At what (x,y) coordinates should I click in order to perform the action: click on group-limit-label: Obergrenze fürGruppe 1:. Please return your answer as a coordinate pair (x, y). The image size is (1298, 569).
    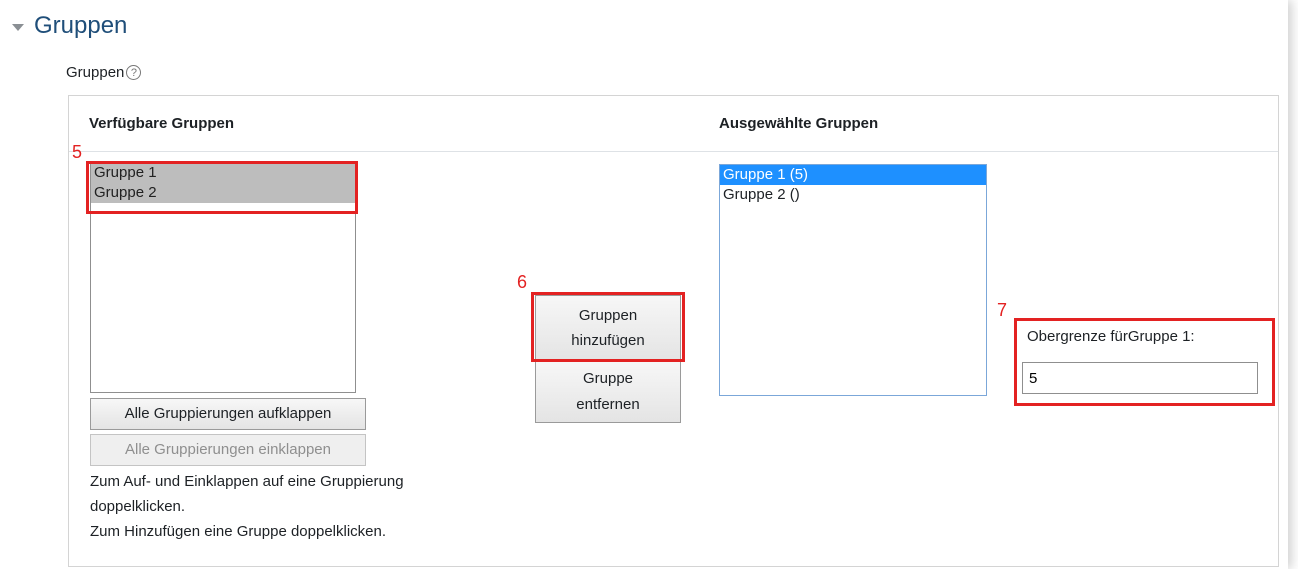
    Looking at the image, I should click on (1111, 336).